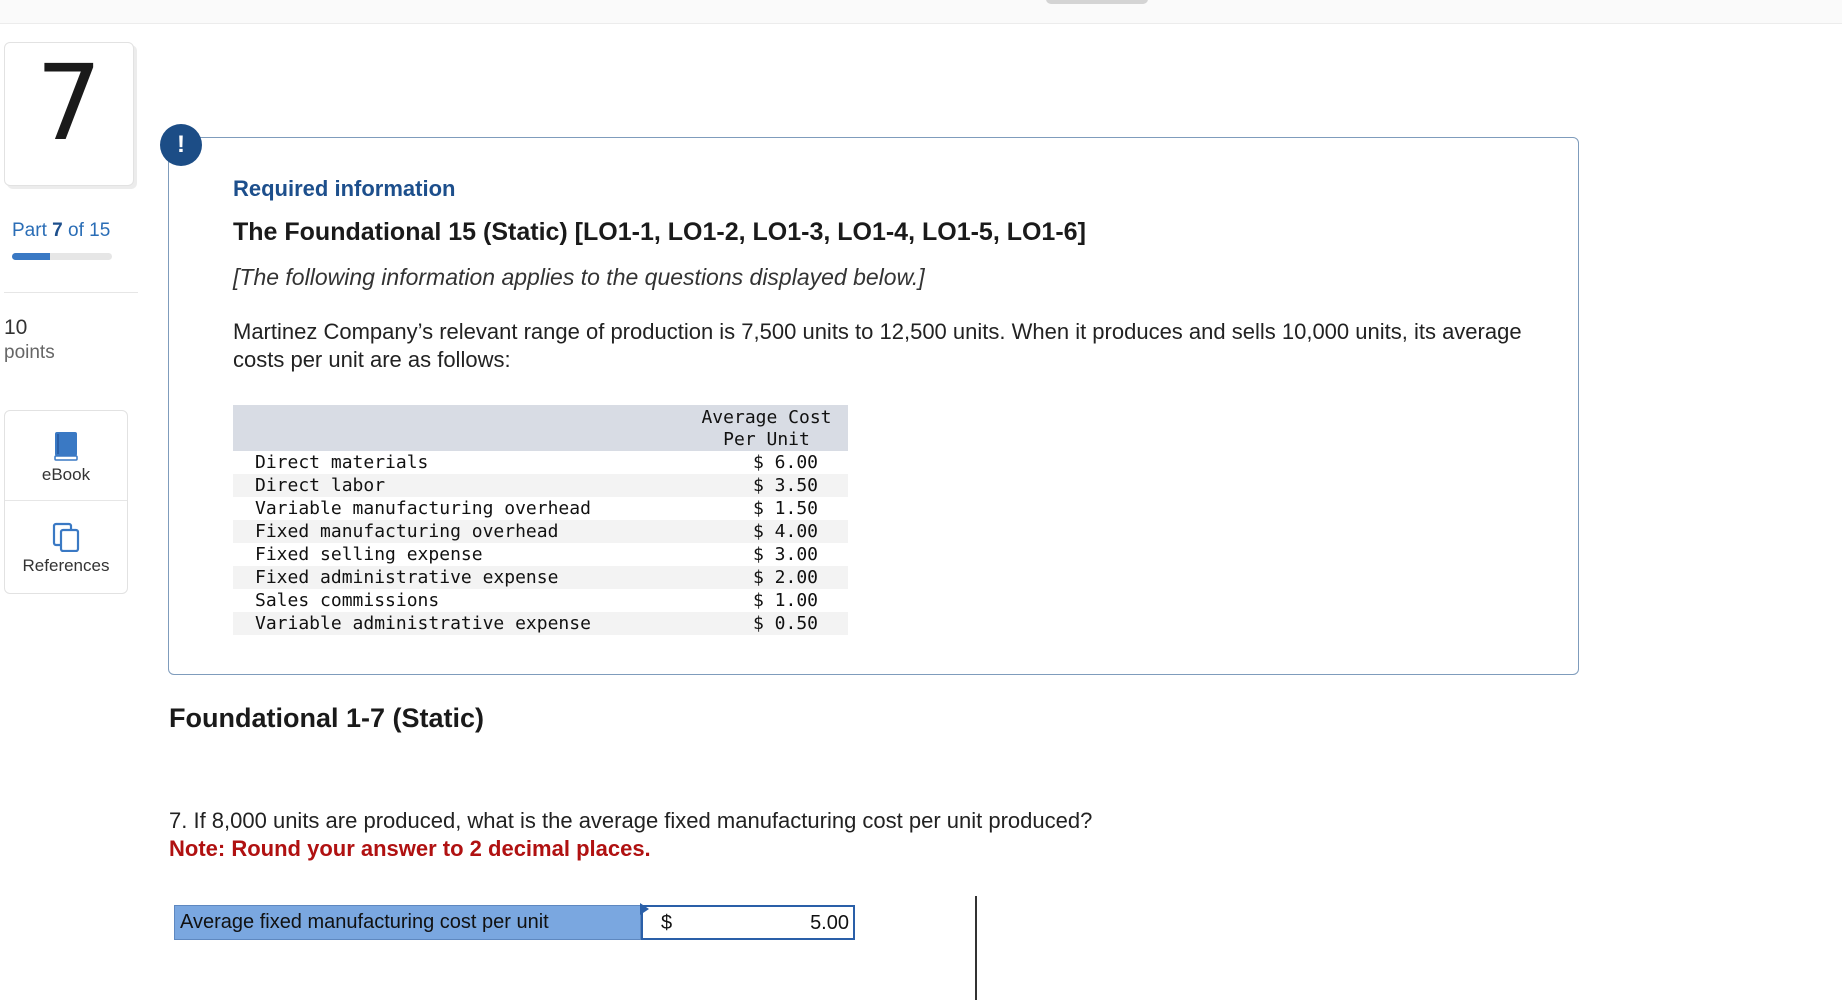 The width and height of the screenshot is (1842, 1000). What do you see at coordinates (766, 439) in the screenshot?
I see `cost-header-line2: Per Unit` at bounding box center [766, 439].